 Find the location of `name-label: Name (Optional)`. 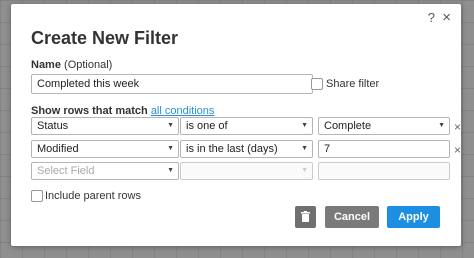

name-label: Name (Optional) is located at coordinates (71, 65).